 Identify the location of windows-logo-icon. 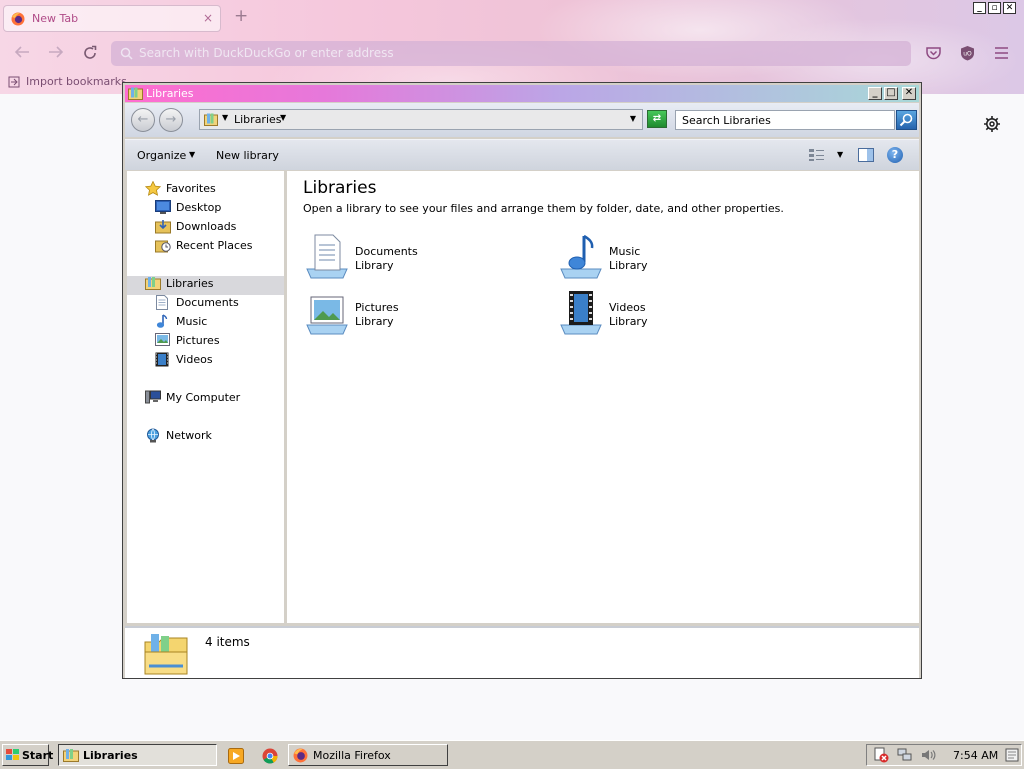
(13, 755).